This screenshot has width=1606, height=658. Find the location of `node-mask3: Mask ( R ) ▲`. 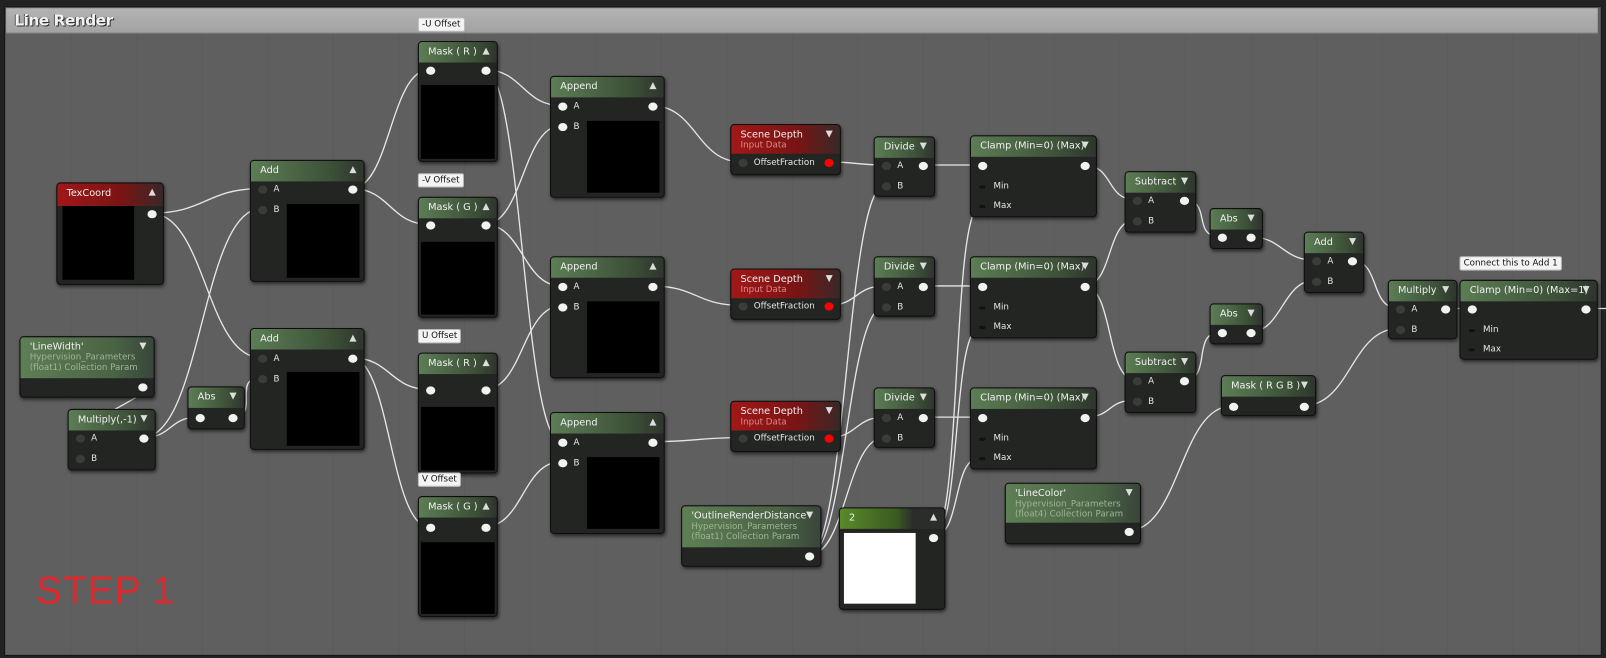

node-mask3: Mask ( R ) ▲ is located at coordinates (457, 413).